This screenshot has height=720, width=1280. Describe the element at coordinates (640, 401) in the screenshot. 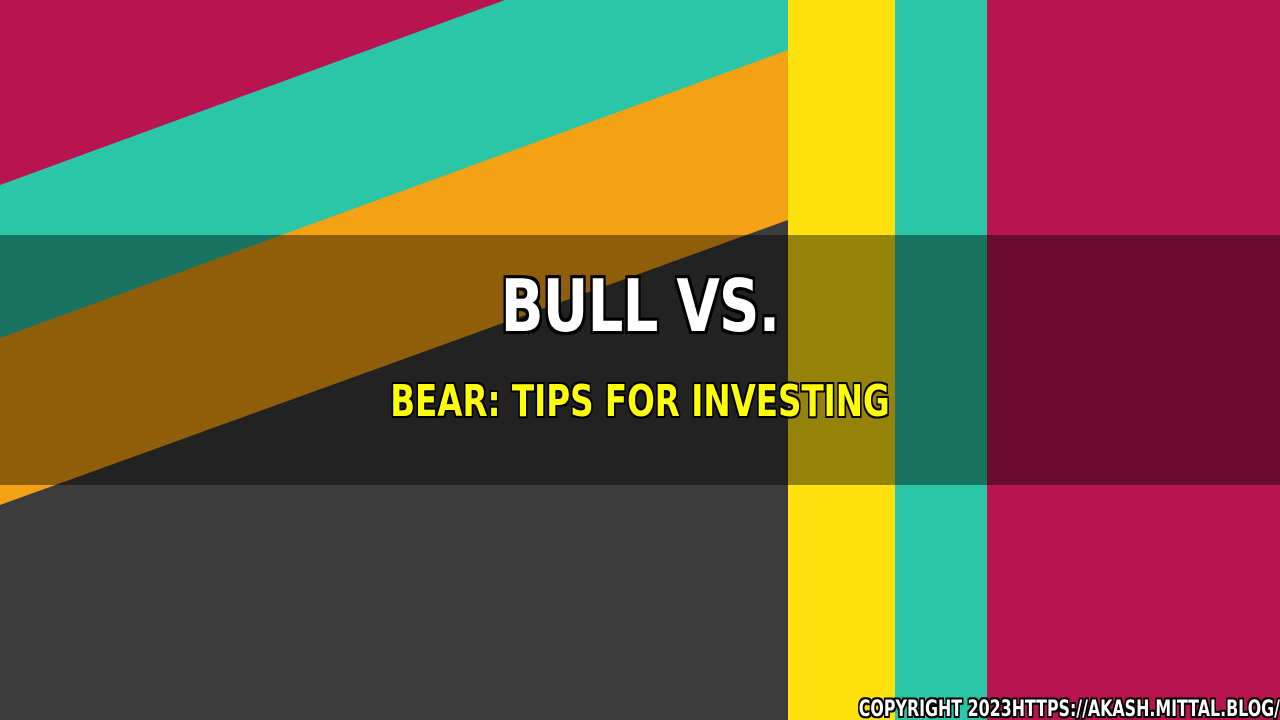

I see `subtitle: BEAR: TIPS FOR INVESTING` at that location.